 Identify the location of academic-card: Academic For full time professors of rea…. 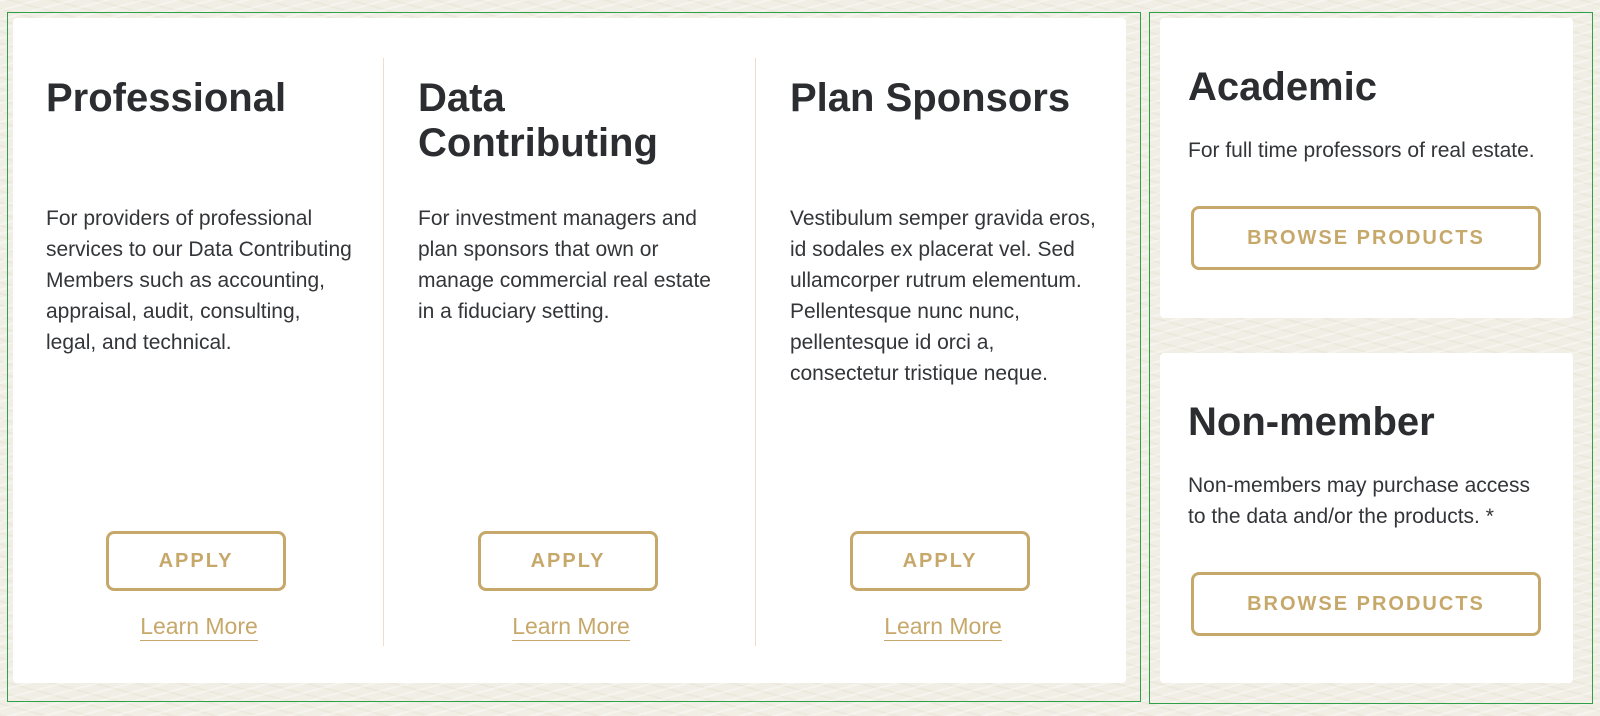
(1366, 168).